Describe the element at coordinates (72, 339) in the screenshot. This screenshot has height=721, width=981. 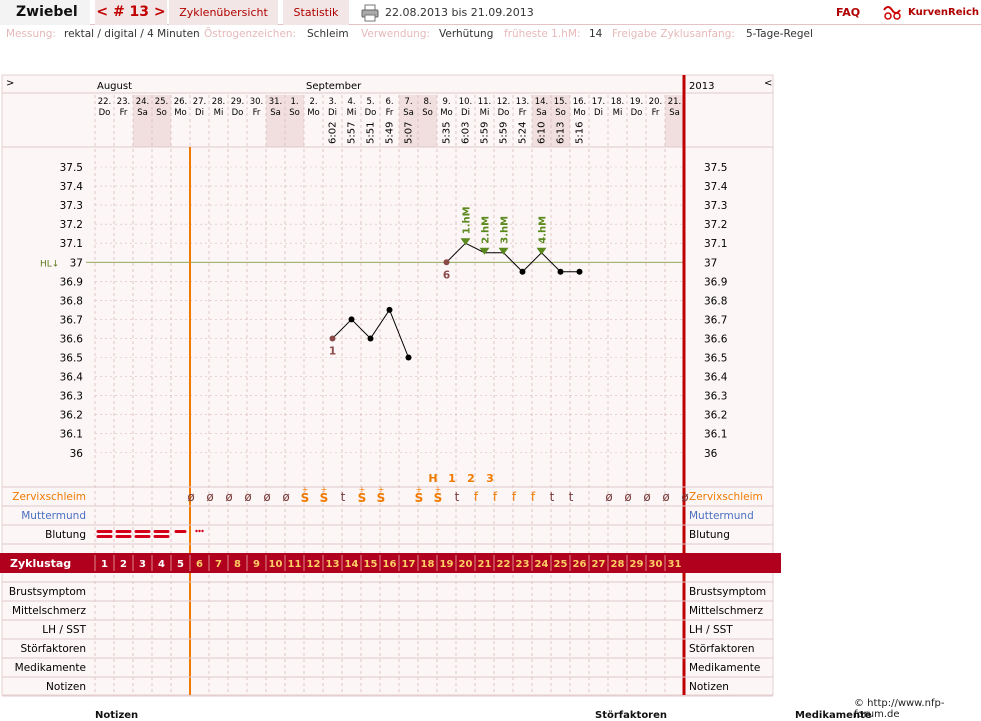
I see `y-tick-left: 36.6` at that location.